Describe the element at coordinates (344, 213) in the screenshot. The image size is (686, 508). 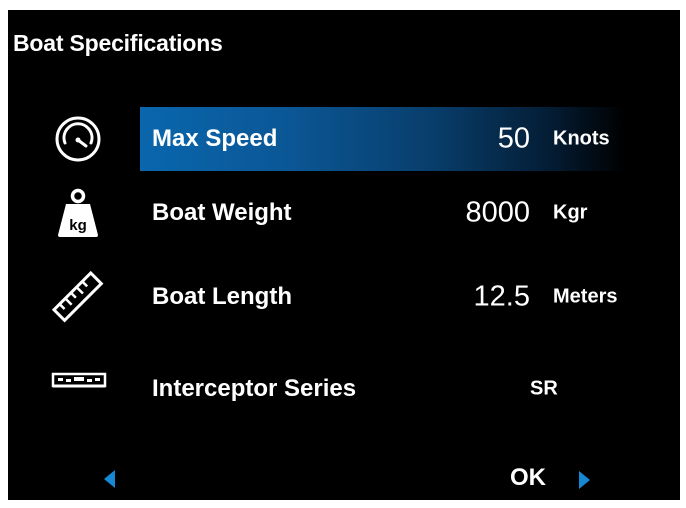
I see `spec-row-boat-weight: kg Boat Weight 8000 Kgr` at that location.